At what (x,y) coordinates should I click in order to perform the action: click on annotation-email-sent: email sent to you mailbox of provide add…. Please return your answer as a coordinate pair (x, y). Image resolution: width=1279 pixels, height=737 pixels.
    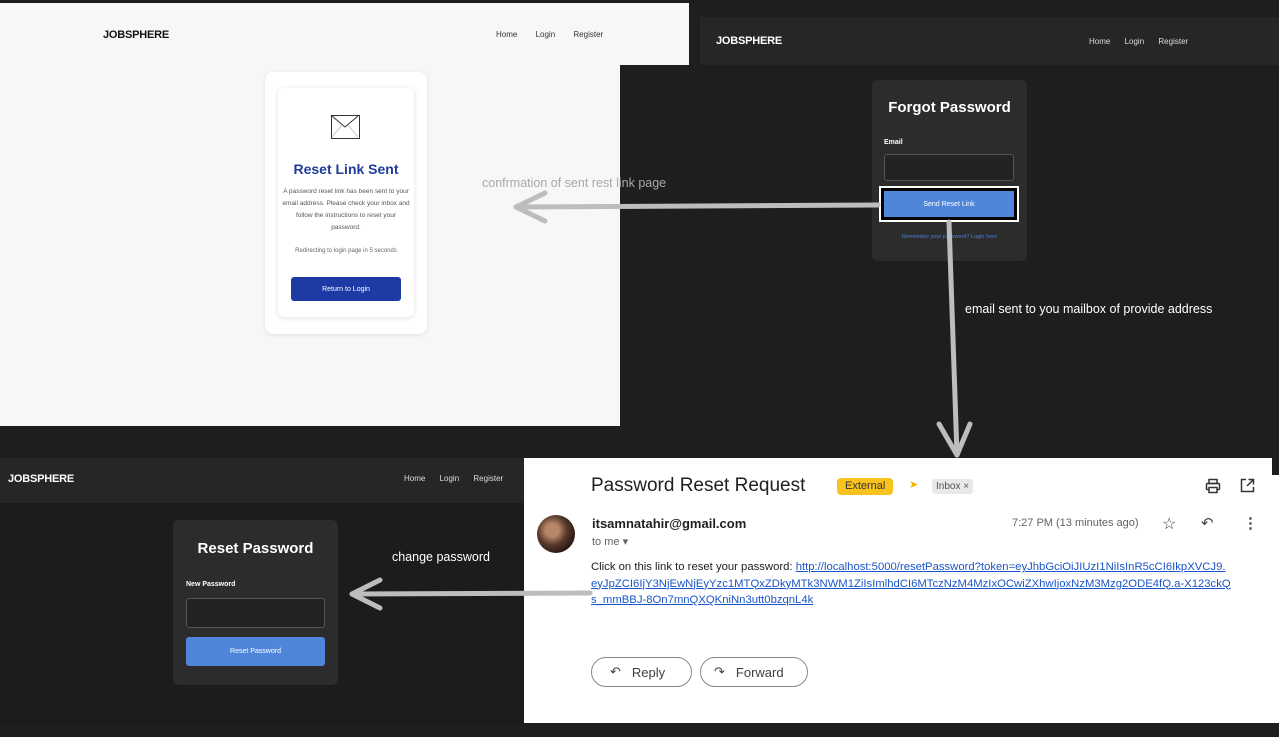
    Looking at the image, I should click on (1089, 309).